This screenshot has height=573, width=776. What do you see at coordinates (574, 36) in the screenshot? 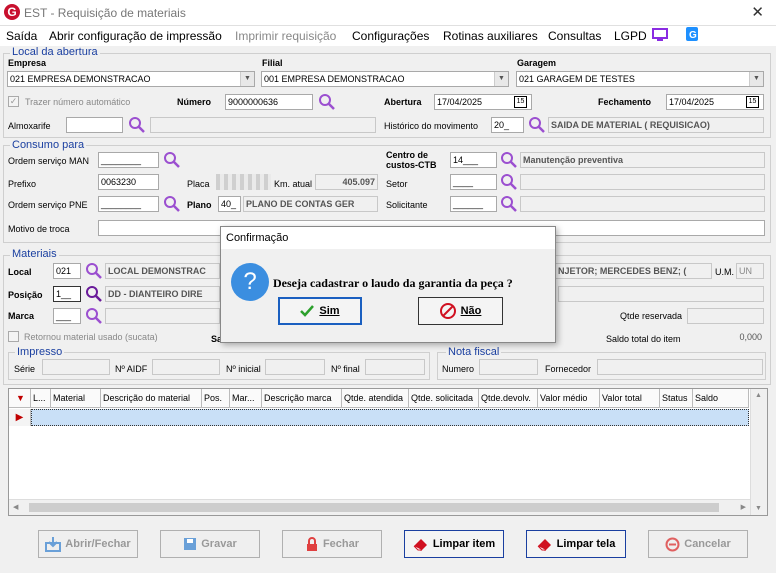
I see `menu-consultas: Consultas` at bounding box center [574, 36].